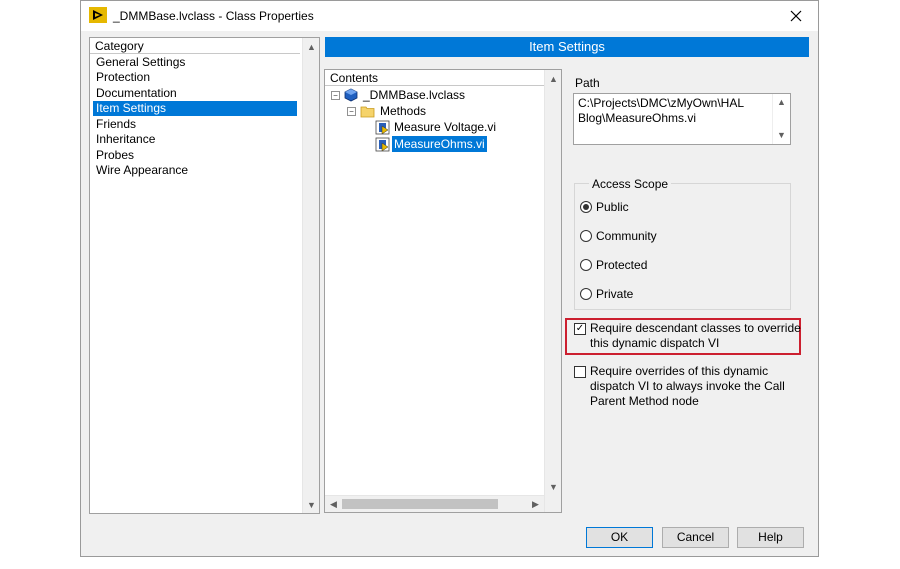 The image size is (900, 569). I want to click on cancel-button: Cancel, so click(695, 537).